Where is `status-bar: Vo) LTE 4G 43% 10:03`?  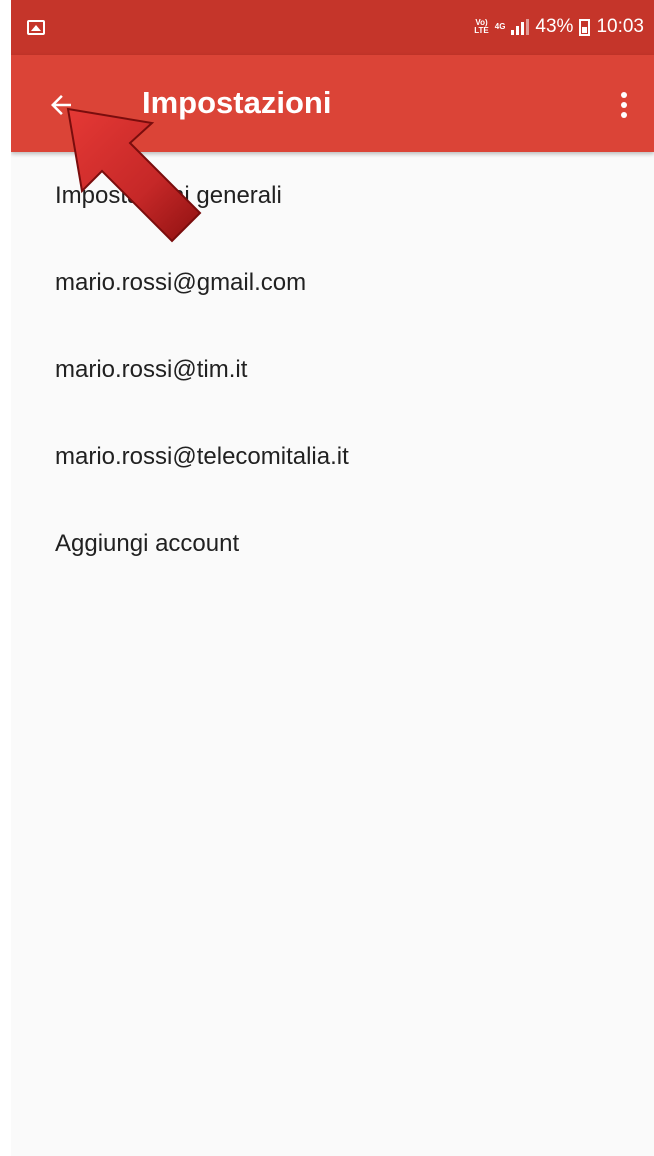 status-bar: Vo) LTE 4G 43% 10:03 is located at coordinates (332, 27).